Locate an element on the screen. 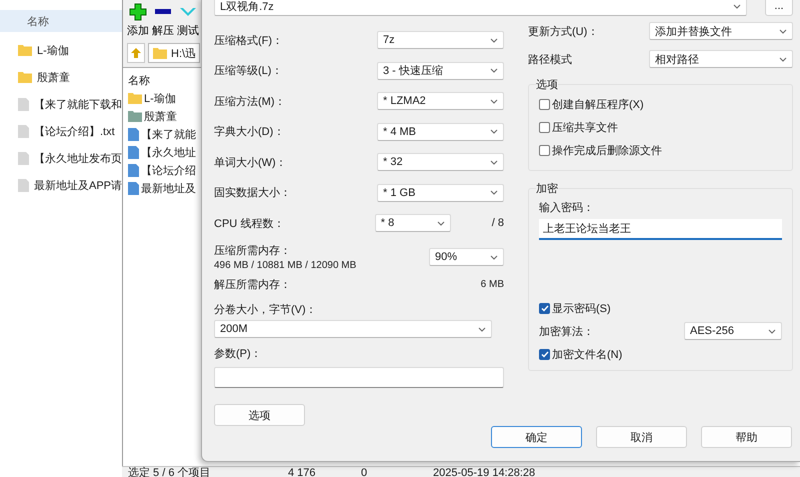 The image size is (800, 477). minus-icon is located at coordinates (163, 11).